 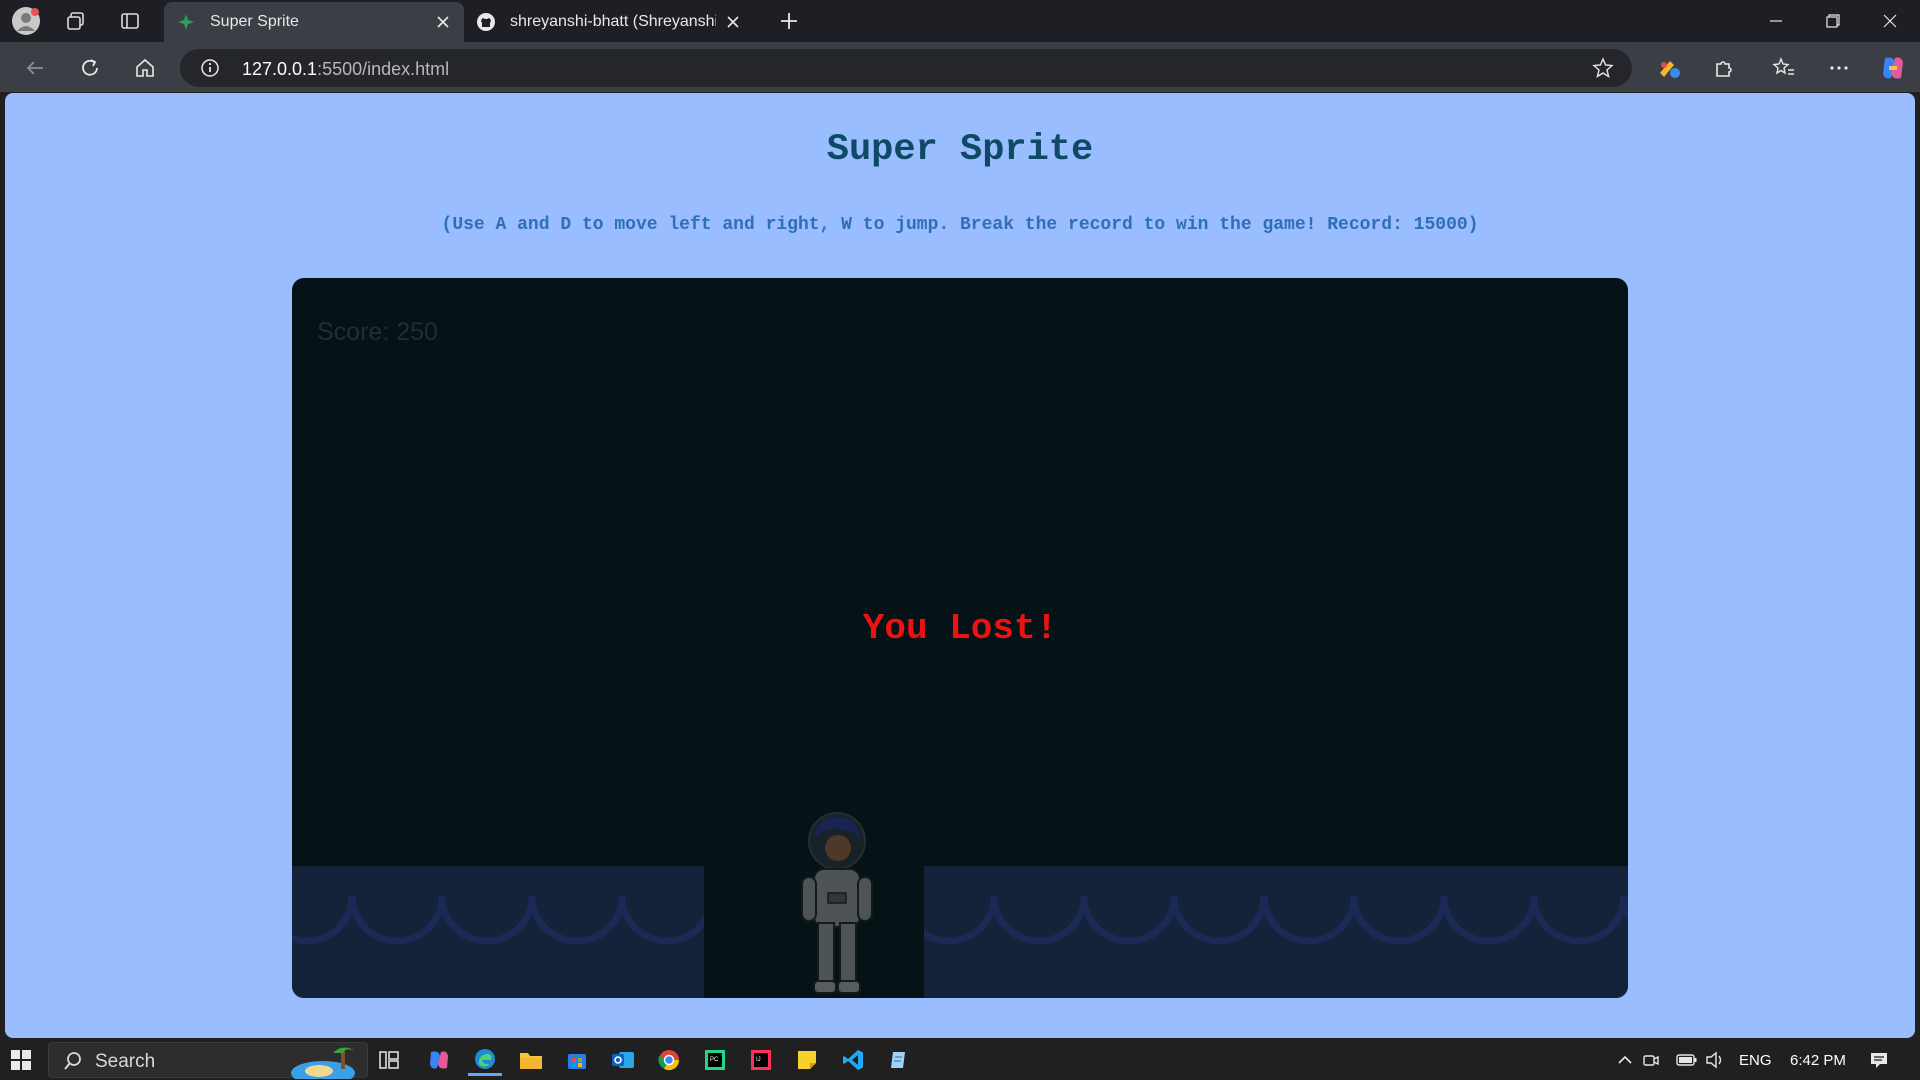 What do you see at coordinates (389, 1060) in the screenshot?
I see `task-view-icon` at bounding box center [389, 1060].